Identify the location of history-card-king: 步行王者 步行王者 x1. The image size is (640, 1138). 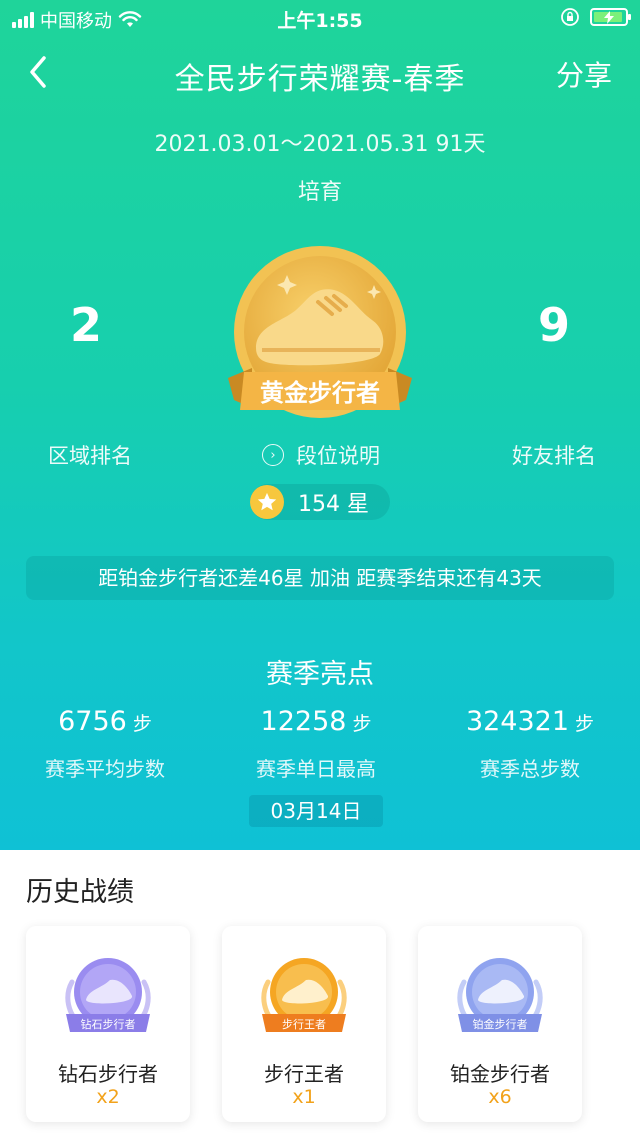
(304, 1024).